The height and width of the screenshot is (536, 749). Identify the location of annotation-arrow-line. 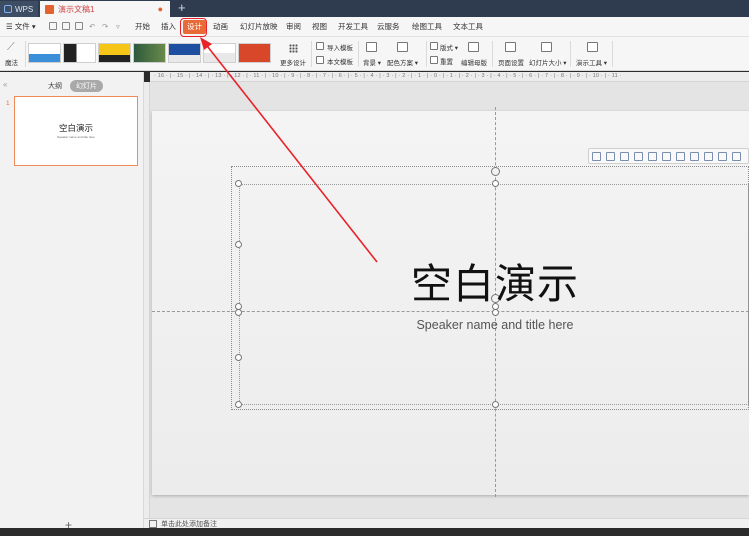
(290, 152).